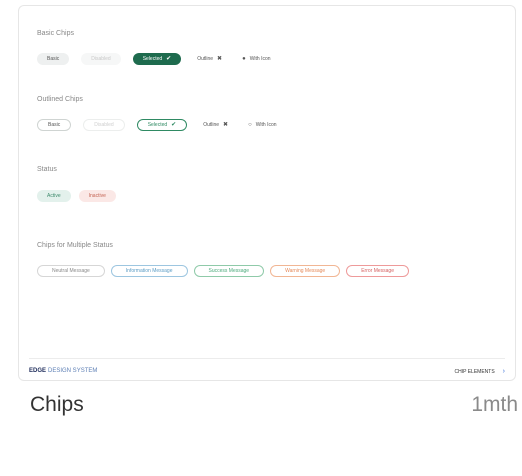  I want to click on outlined-chips-title: Outlined Chips, so click(60, 99).